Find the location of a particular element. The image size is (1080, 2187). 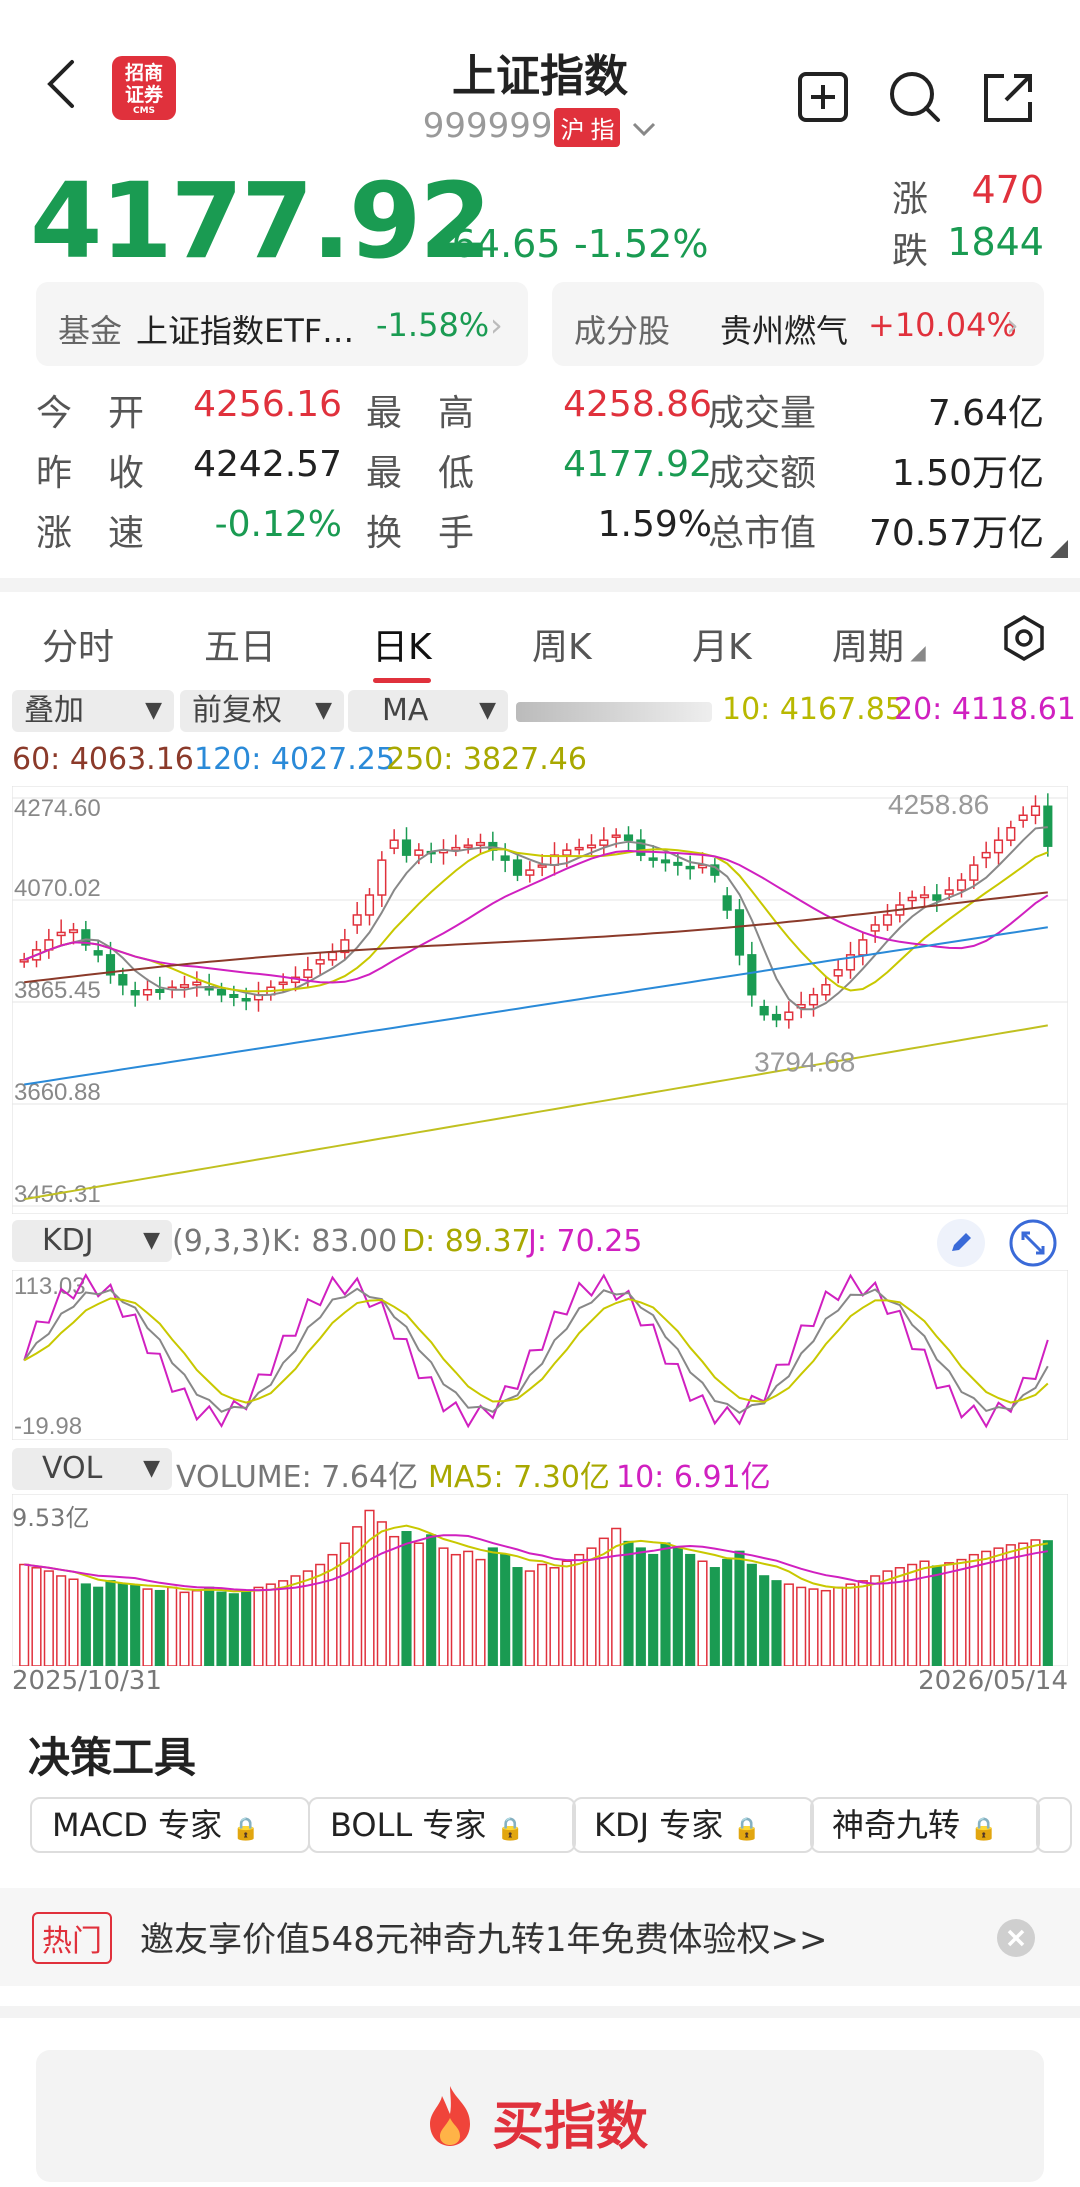

kdj-chart: 113.03-19.98 is located at coordinates (540, 1355).